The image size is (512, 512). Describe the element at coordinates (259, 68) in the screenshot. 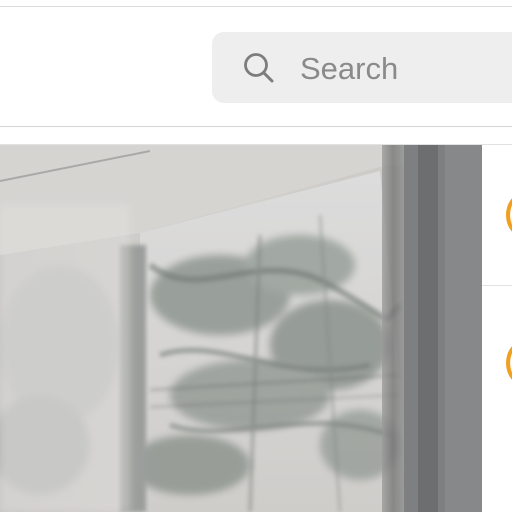

I see `search-icon` at that location.